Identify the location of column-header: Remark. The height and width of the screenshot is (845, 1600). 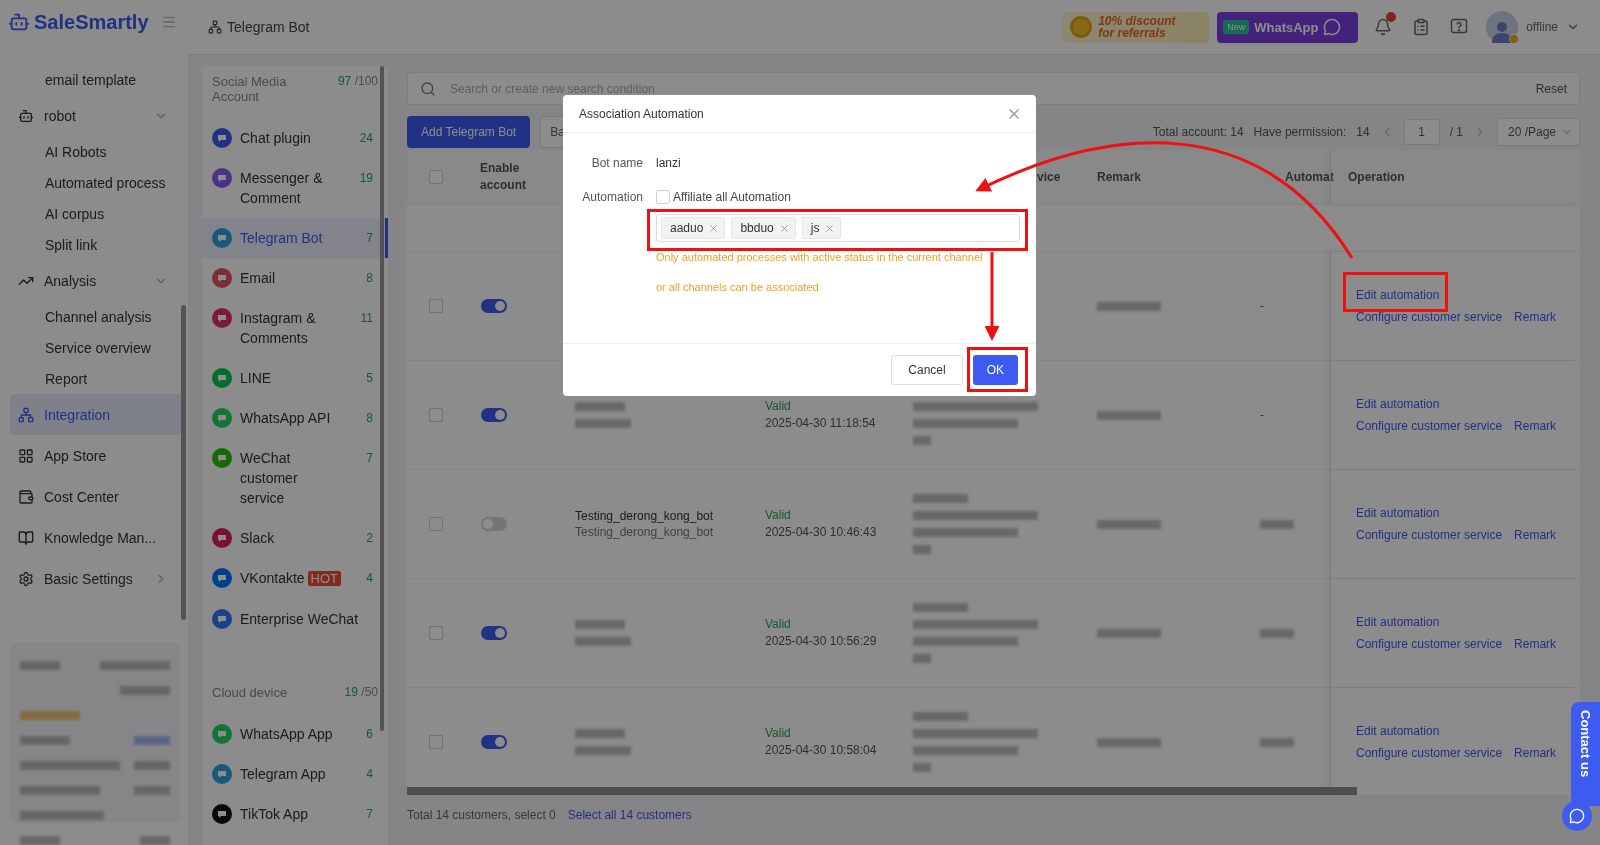
(1119, 177).